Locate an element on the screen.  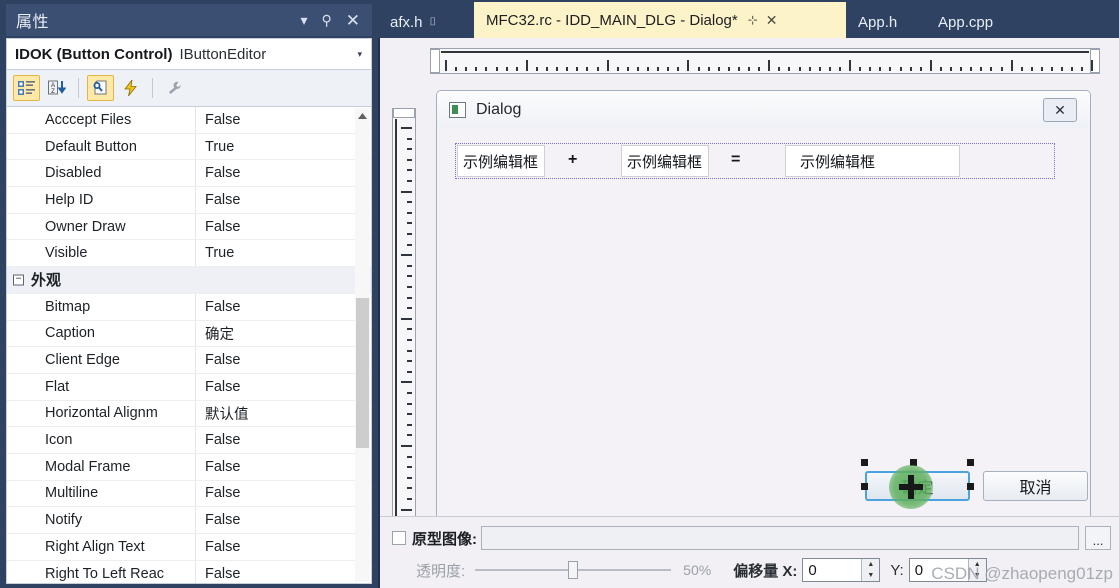
slider-thumb is located at coordinates (573, 570).